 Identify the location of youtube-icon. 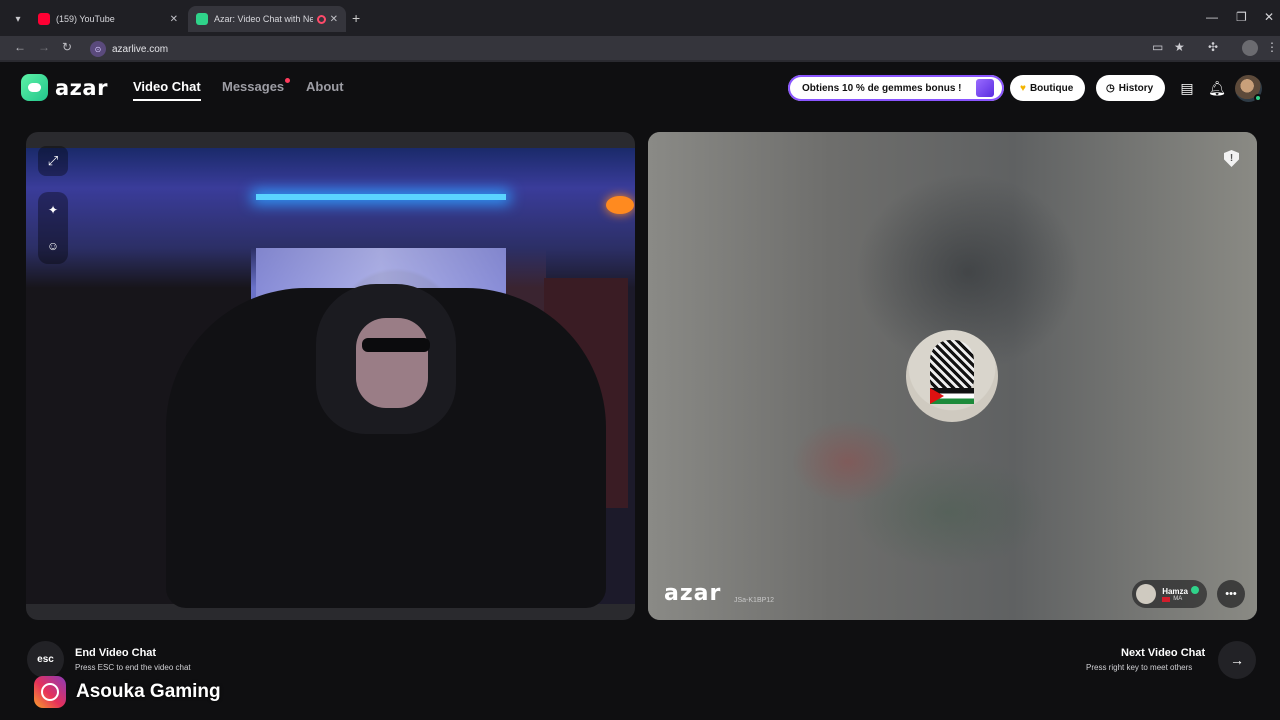
(44, 19).